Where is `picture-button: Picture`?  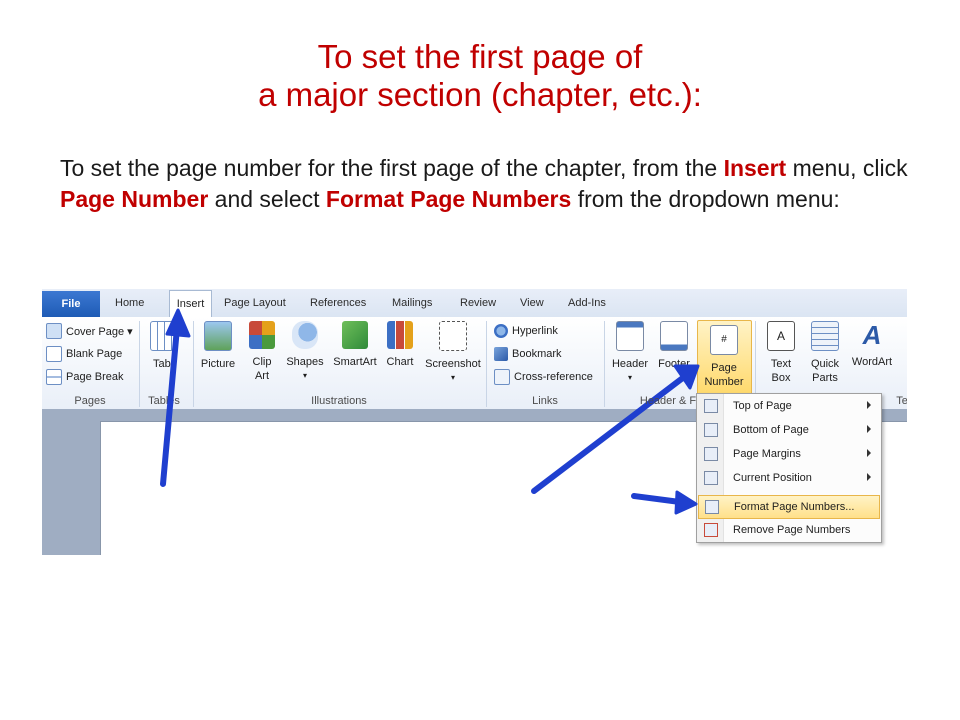
picture-button: Picture is located at coordinates (218, 346).